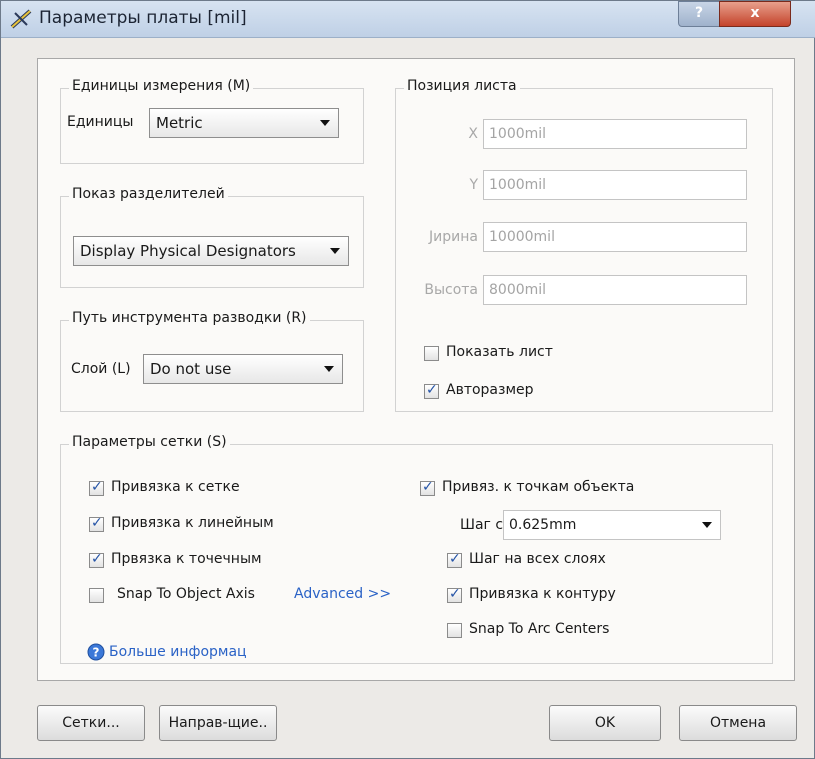 The height and width of the screenshot is (759, 815). I want to click on snap-point-label: Првязка к точечным, so click(186, 559).